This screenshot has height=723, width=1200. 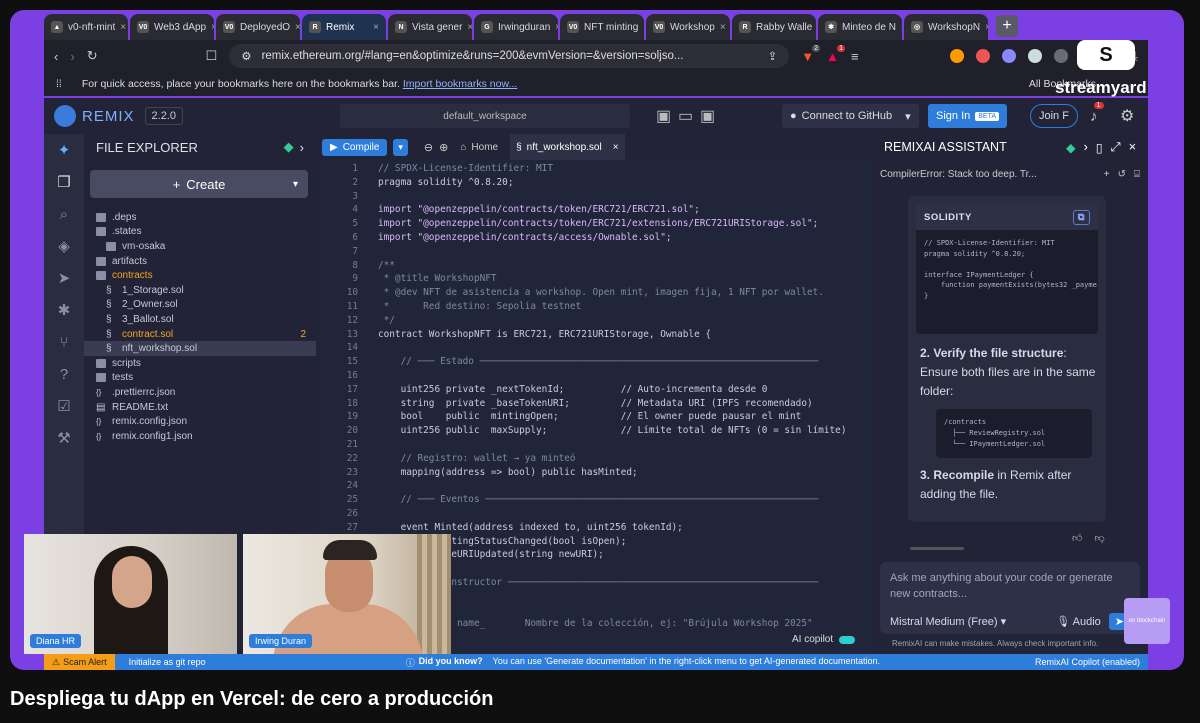 I want to click on model-selector: Mistral Medium (Free) ▾, so click(x=948, y=621).